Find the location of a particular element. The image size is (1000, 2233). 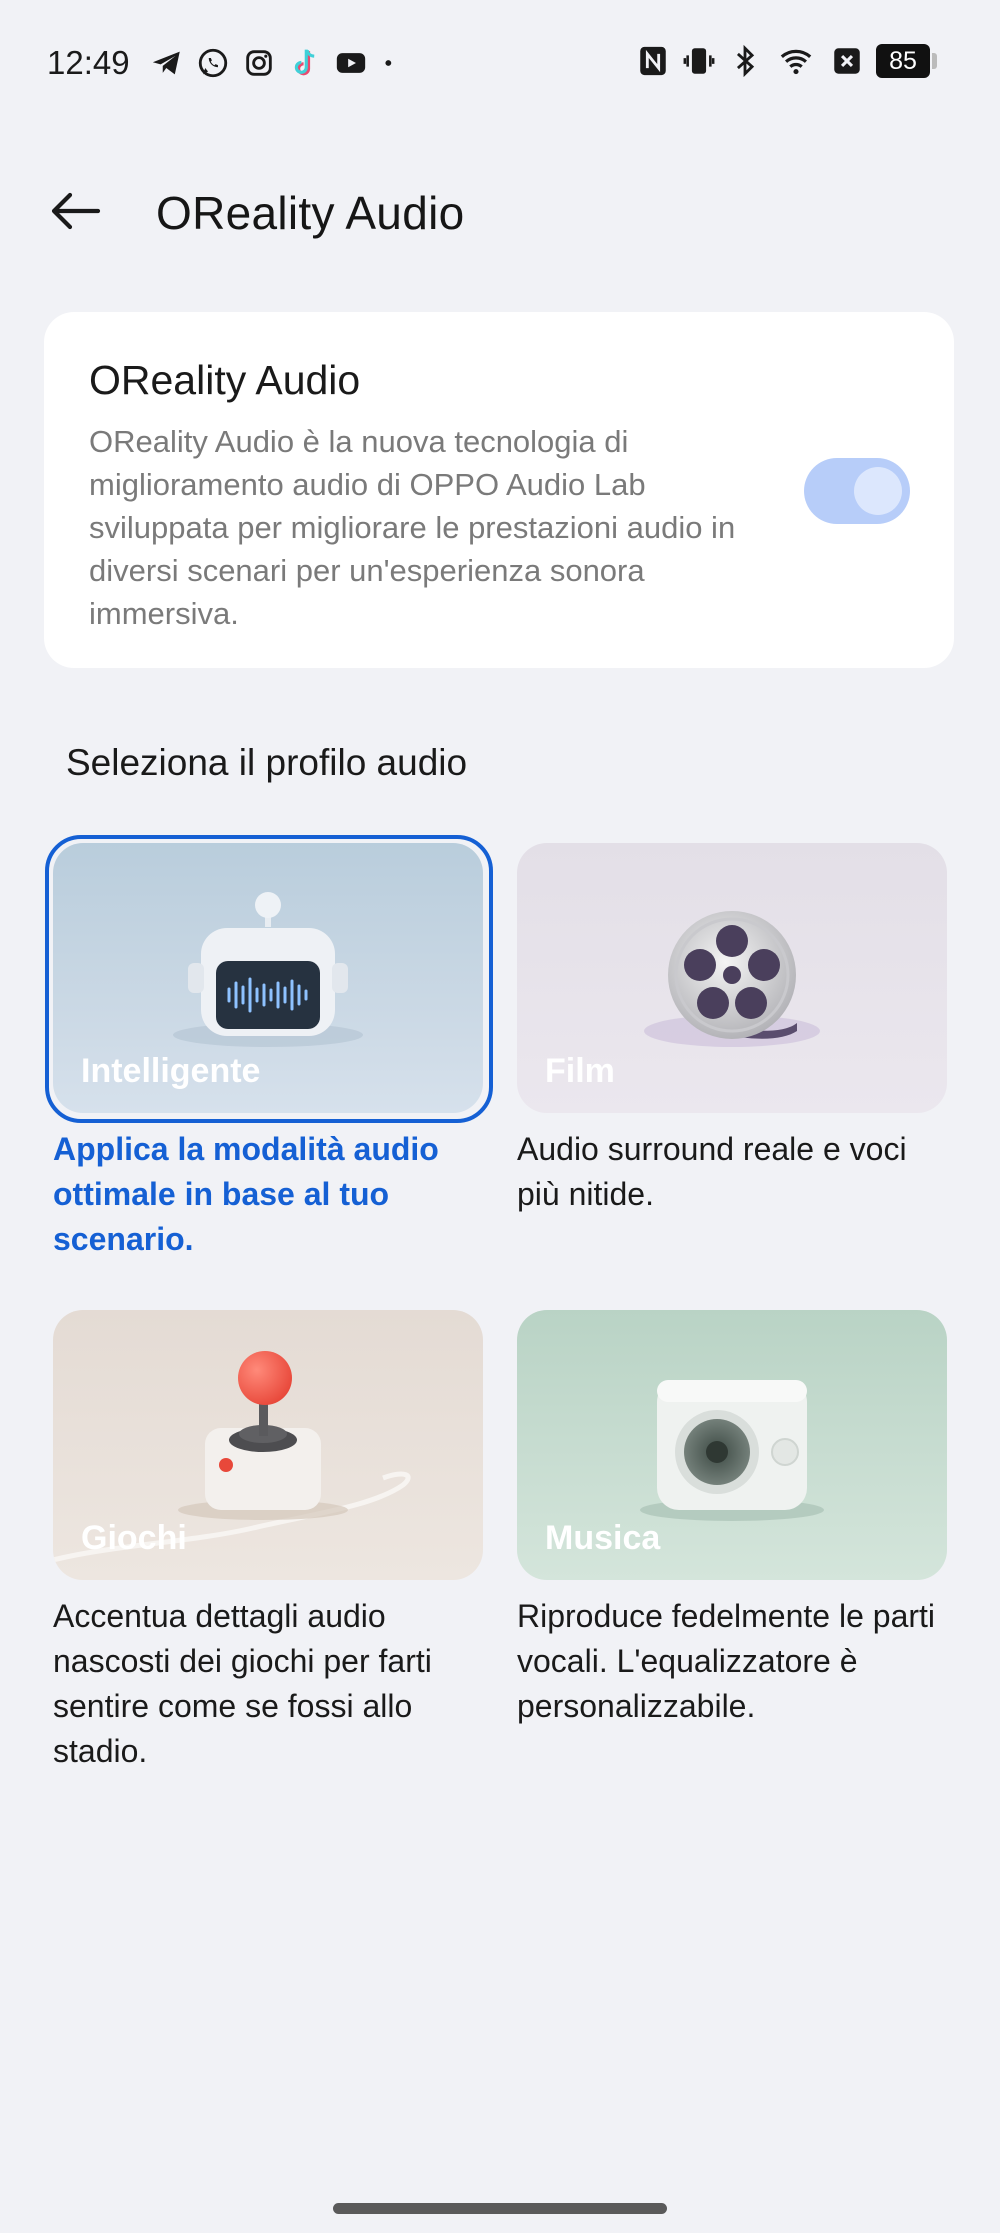

tiktok-icon is located at coordinates (304, 62).